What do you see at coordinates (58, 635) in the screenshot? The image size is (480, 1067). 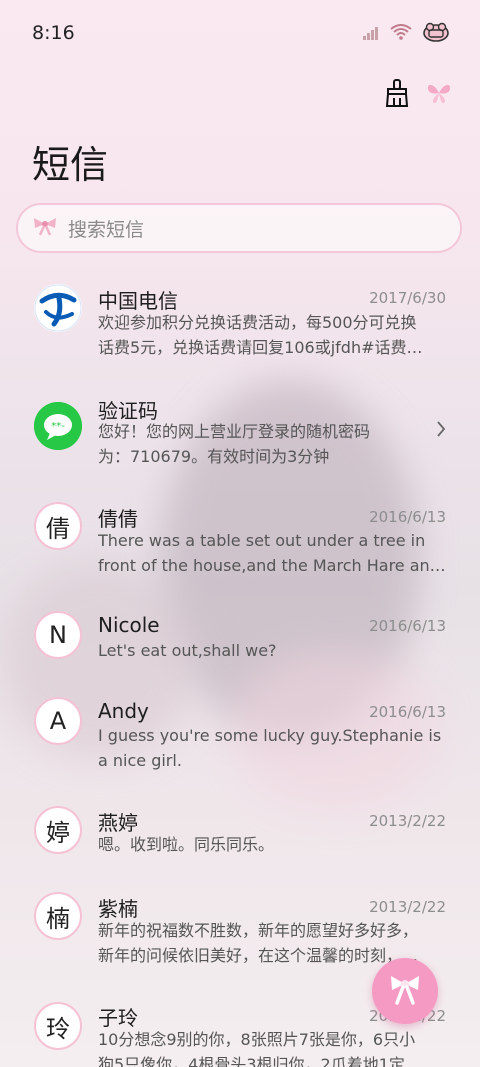 I see `contact-avatar: N` at bounding box center [58, 635].